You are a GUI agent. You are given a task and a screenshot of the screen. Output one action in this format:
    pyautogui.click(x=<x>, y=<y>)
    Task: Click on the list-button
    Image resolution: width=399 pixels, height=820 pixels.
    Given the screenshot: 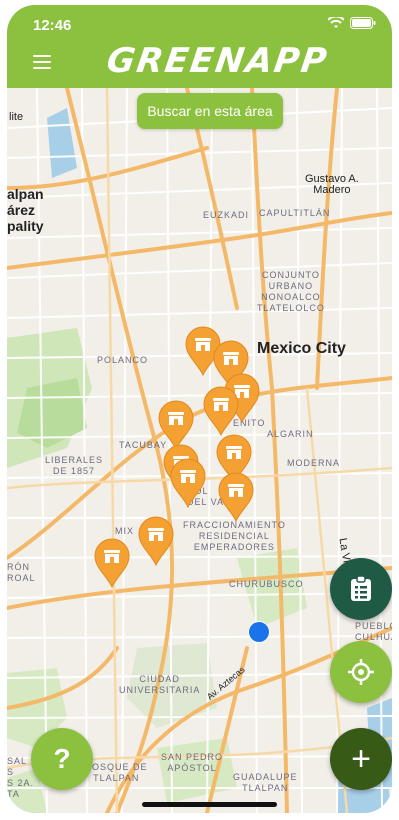 What is the action you would take?
    pyautogui.click(x=361, y=589)
    